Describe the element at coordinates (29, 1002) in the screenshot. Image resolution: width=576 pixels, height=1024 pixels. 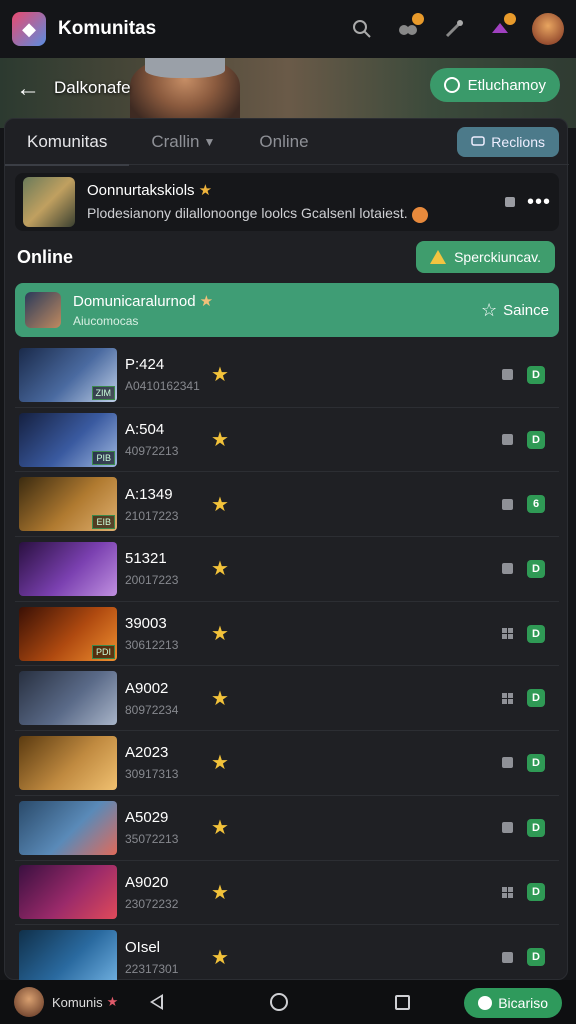
I see `user-avatar` at that location.